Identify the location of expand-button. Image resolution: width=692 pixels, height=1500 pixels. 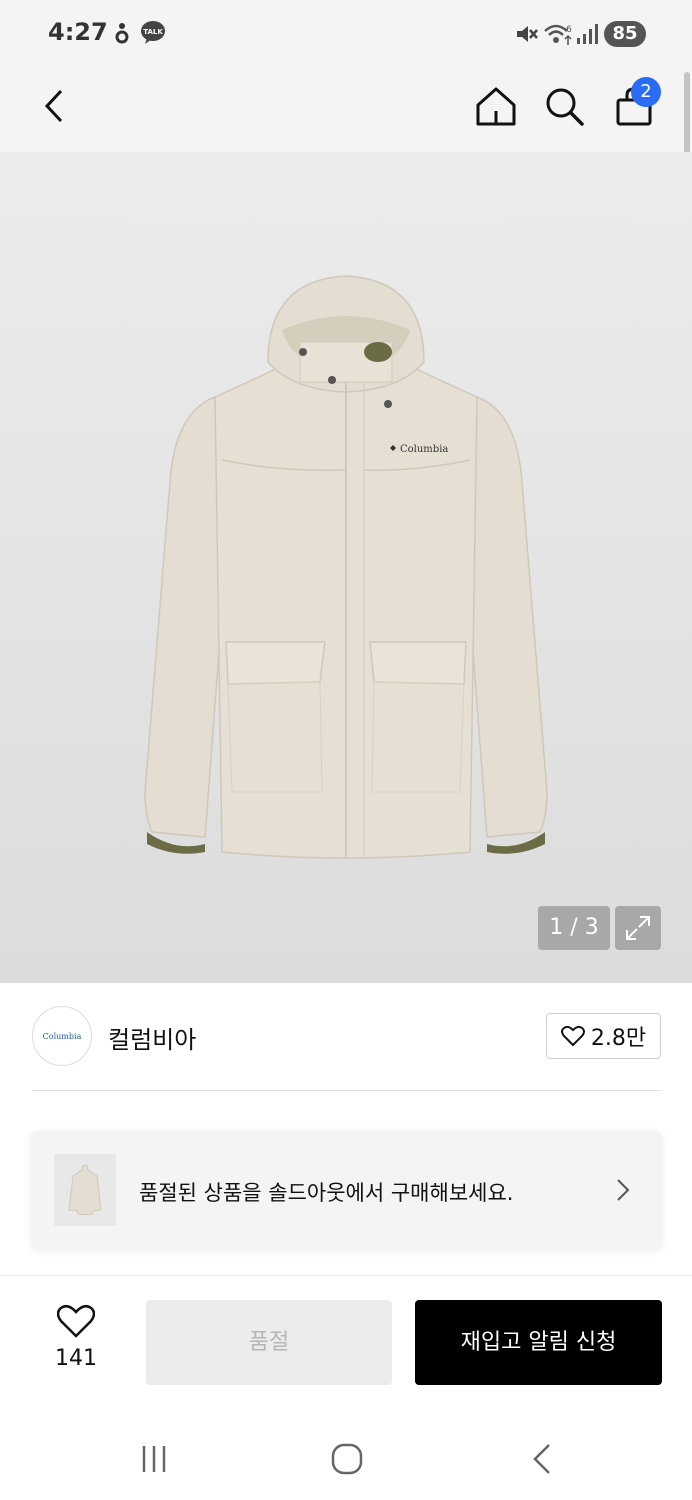
(638, 928).